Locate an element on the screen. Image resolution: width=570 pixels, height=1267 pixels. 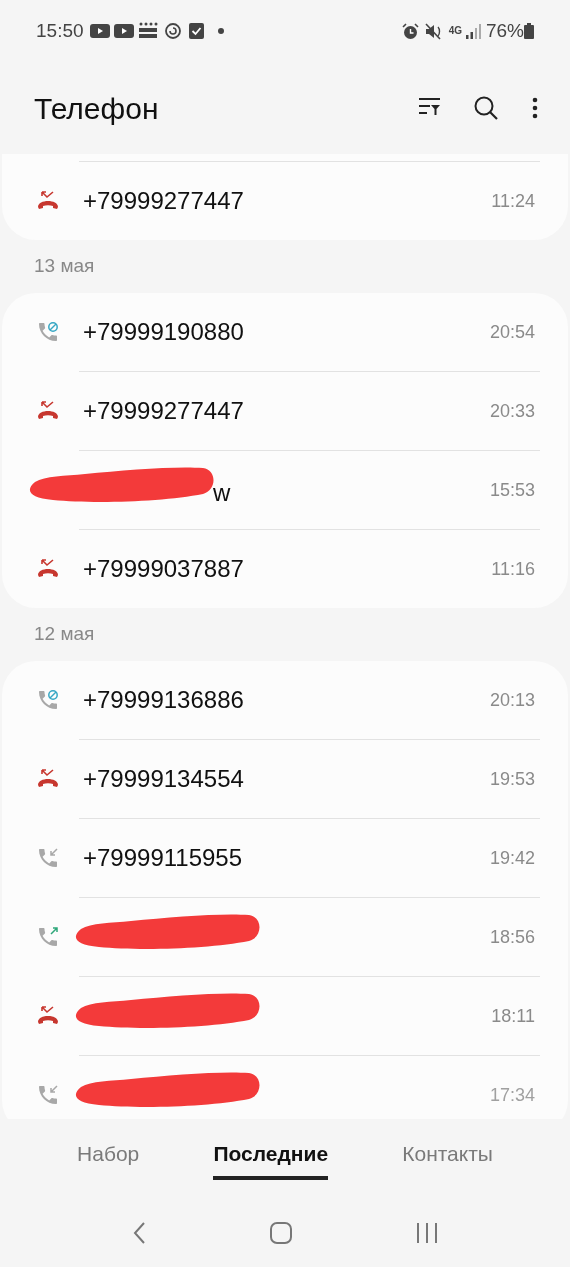
call-time: 15:53 is located at coordinates (512, 490).